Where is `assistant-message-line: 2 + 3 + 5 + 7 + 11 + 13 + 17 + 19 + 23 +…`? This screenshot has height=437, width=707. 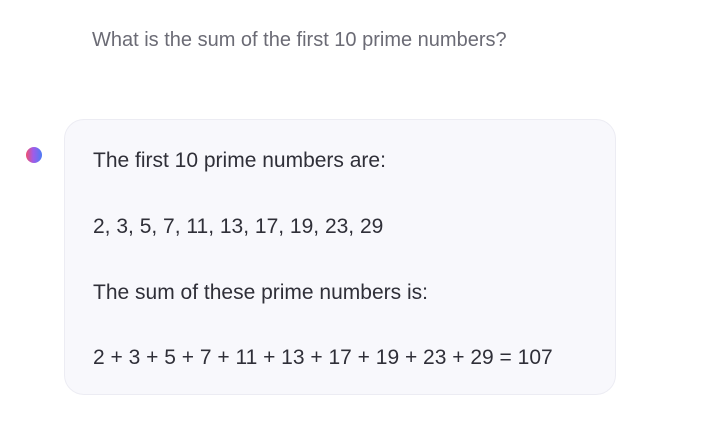
assistant-message-line: 2 + 3 + 5 + 7 + 11 + 13 + 17 + 19 + 23 +… is located at coordinates (323, 357).